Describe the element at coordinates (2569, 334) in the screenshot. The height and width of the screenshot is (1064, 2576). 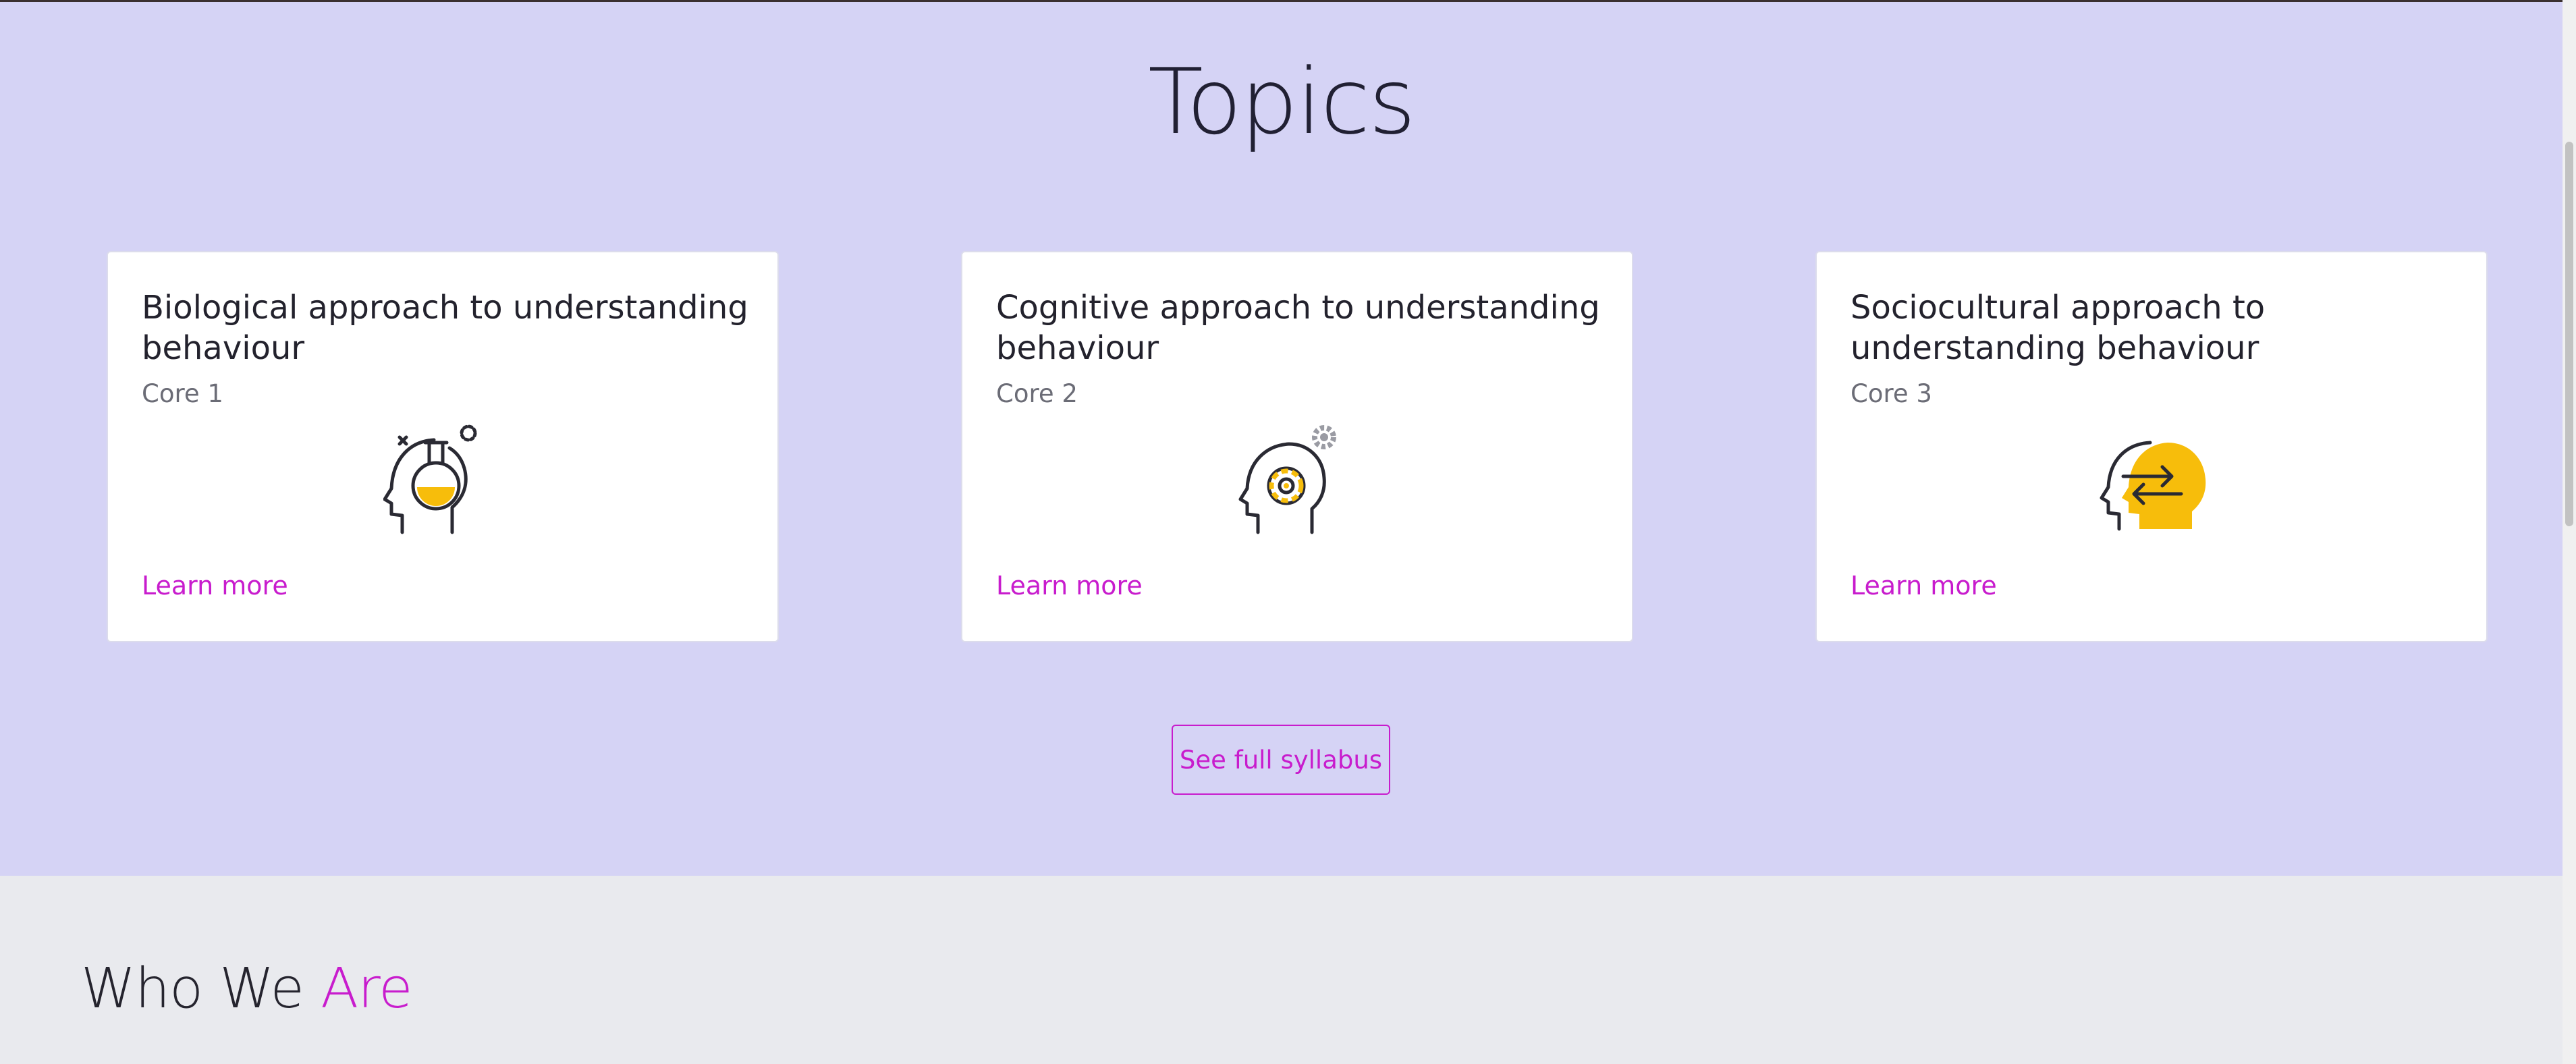
I see `page-scrollbar-thumb` at that location.